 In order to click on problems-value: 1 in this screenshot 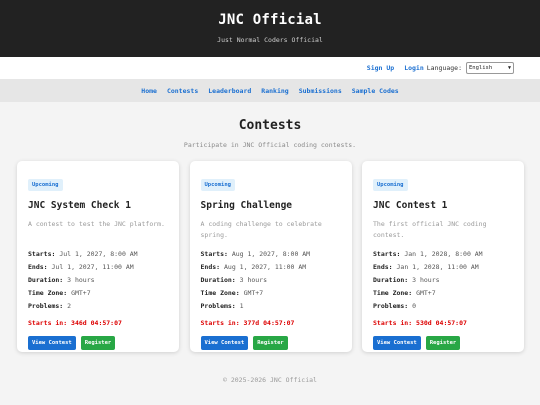, I will do `click(241, 306)`.